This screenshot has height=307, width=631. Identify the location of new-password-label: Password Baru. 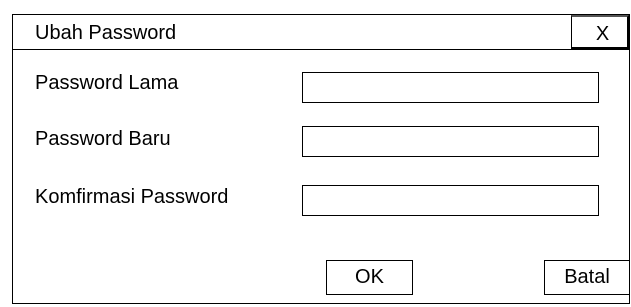
(103, 139).